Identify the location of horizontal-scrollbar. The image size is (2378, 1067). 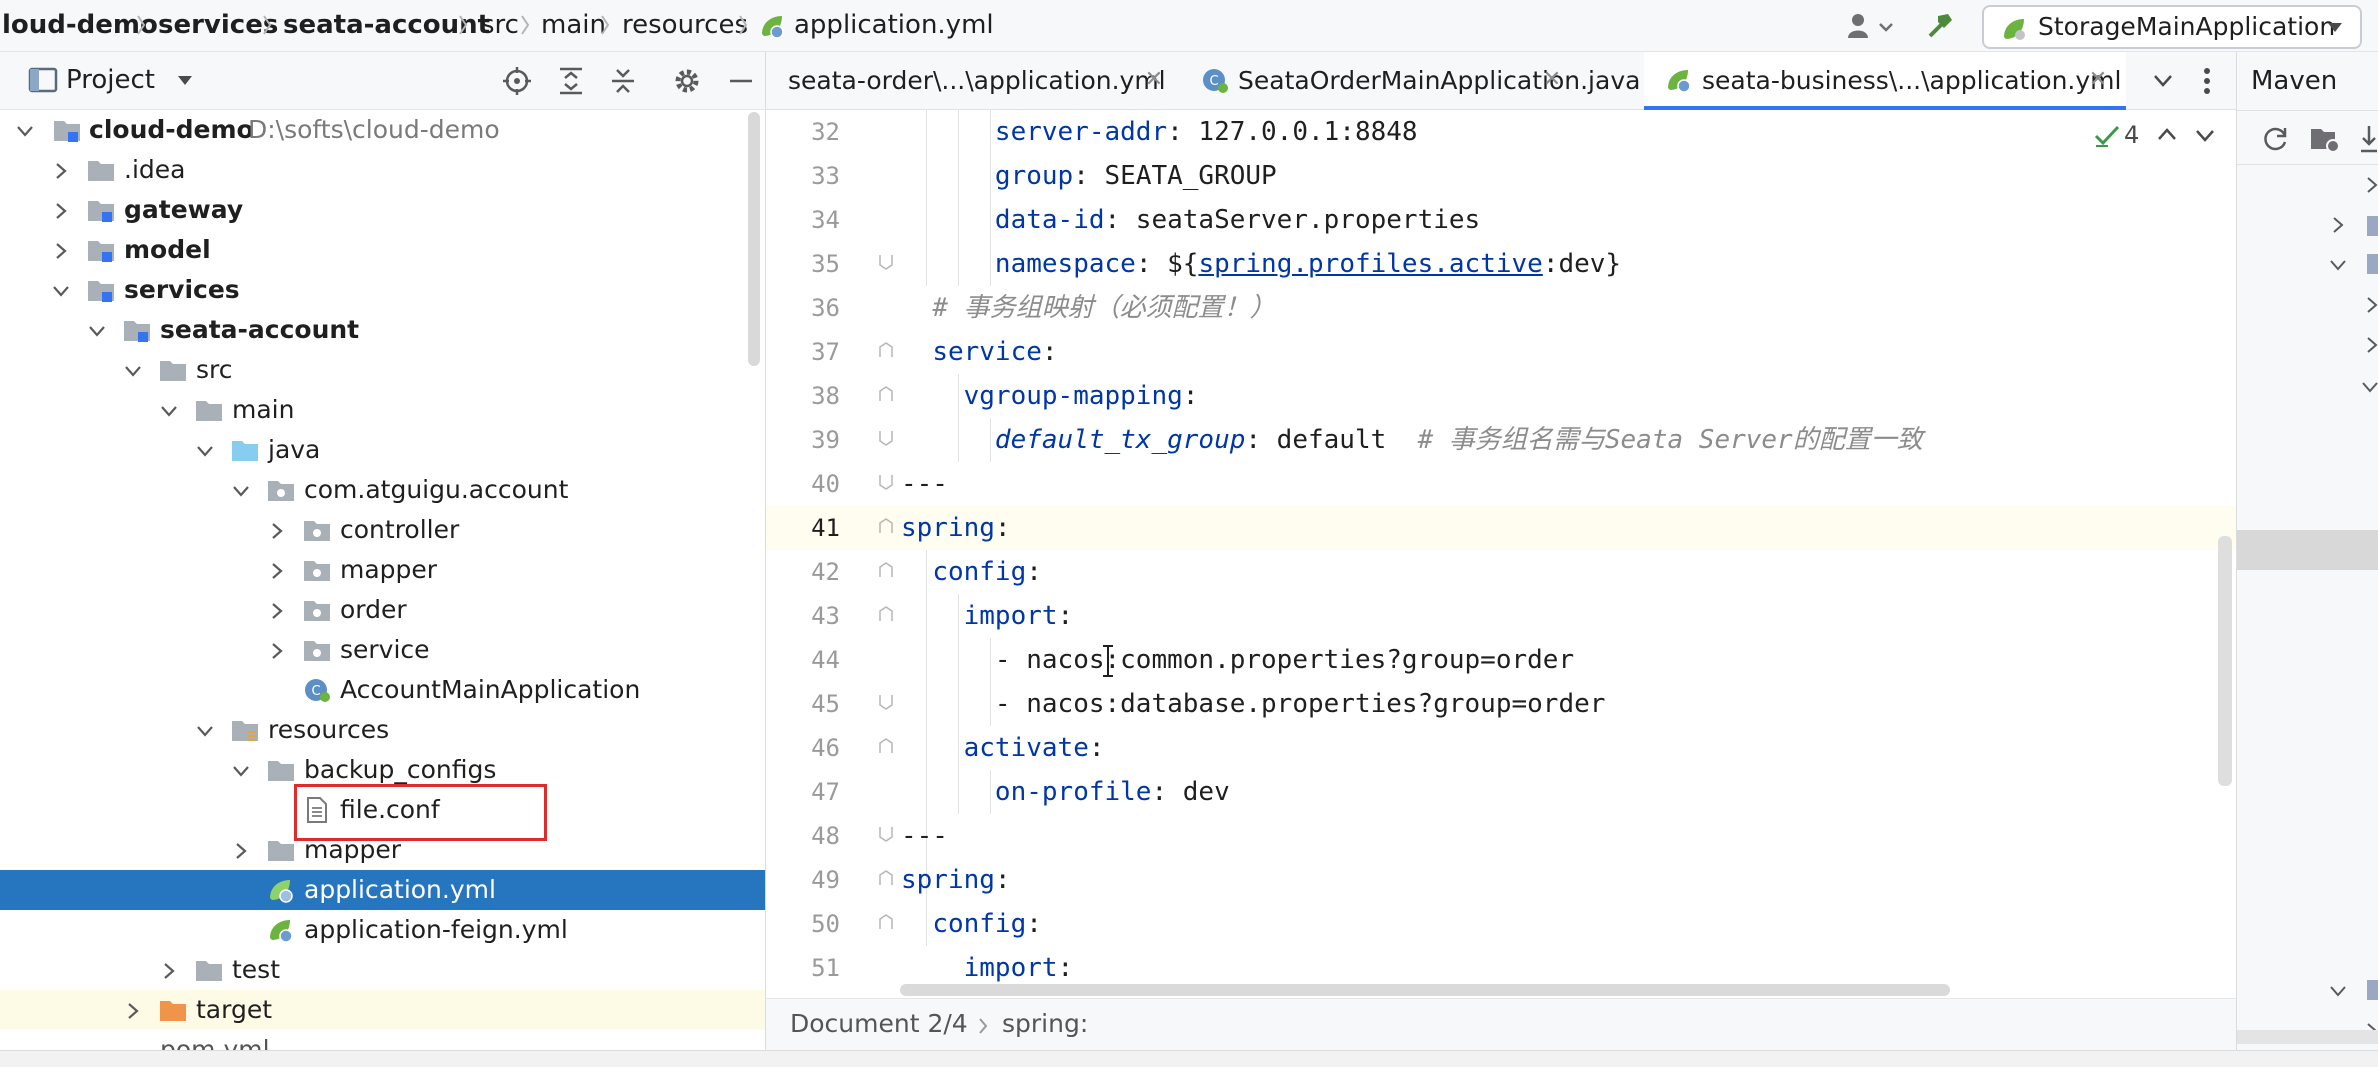
(1425, 990).